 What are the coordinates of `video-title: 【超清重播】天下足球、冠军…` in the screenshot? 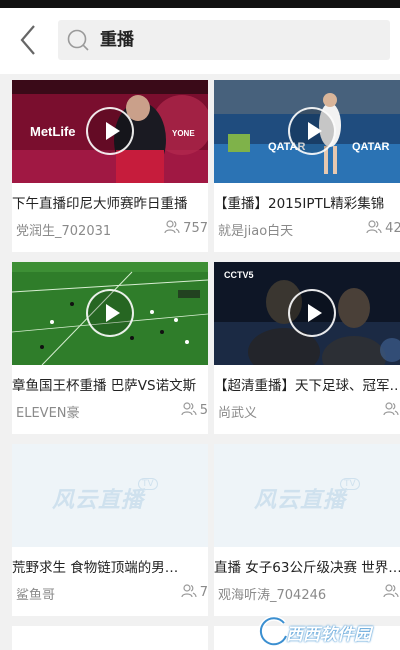 It's located at (307, 386).